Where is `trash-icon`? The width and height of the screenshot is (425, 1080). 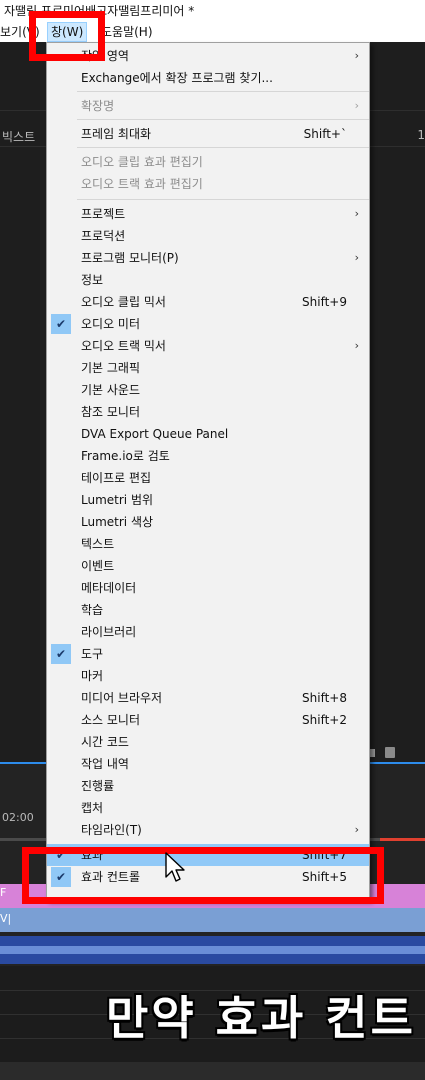
trash-icon is located at coordinates (390, 752).